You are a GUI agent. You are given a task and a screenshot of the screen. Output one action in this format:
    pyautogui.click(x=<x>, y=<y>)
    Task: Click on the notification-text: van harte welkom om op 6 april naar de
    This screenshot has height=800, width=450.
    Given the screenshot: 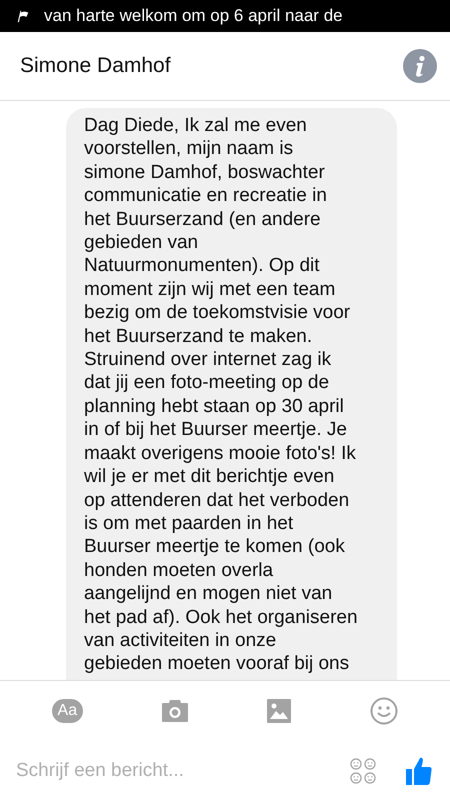 What is the action you would take?
    pyautogui.click(x=193, y=16)
    